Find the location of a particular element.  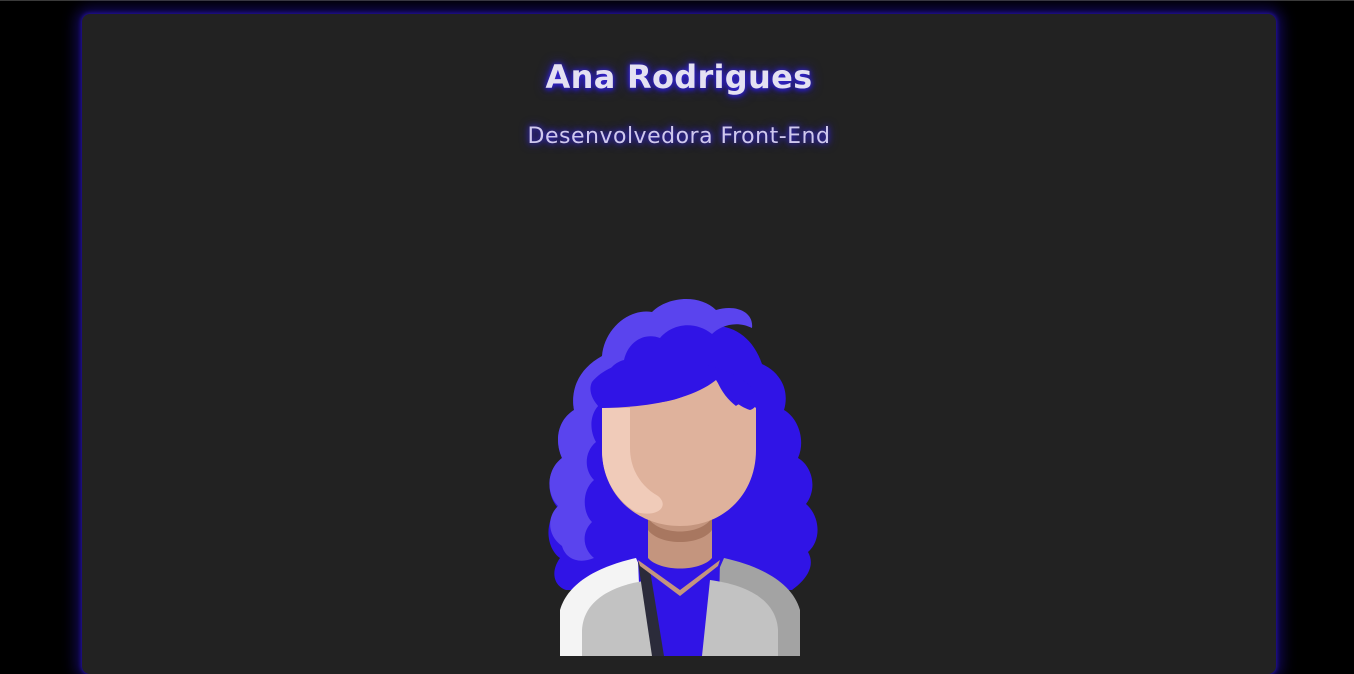

profile-role: Desenvolvedora Front-End is located at coordinates (679, 136).